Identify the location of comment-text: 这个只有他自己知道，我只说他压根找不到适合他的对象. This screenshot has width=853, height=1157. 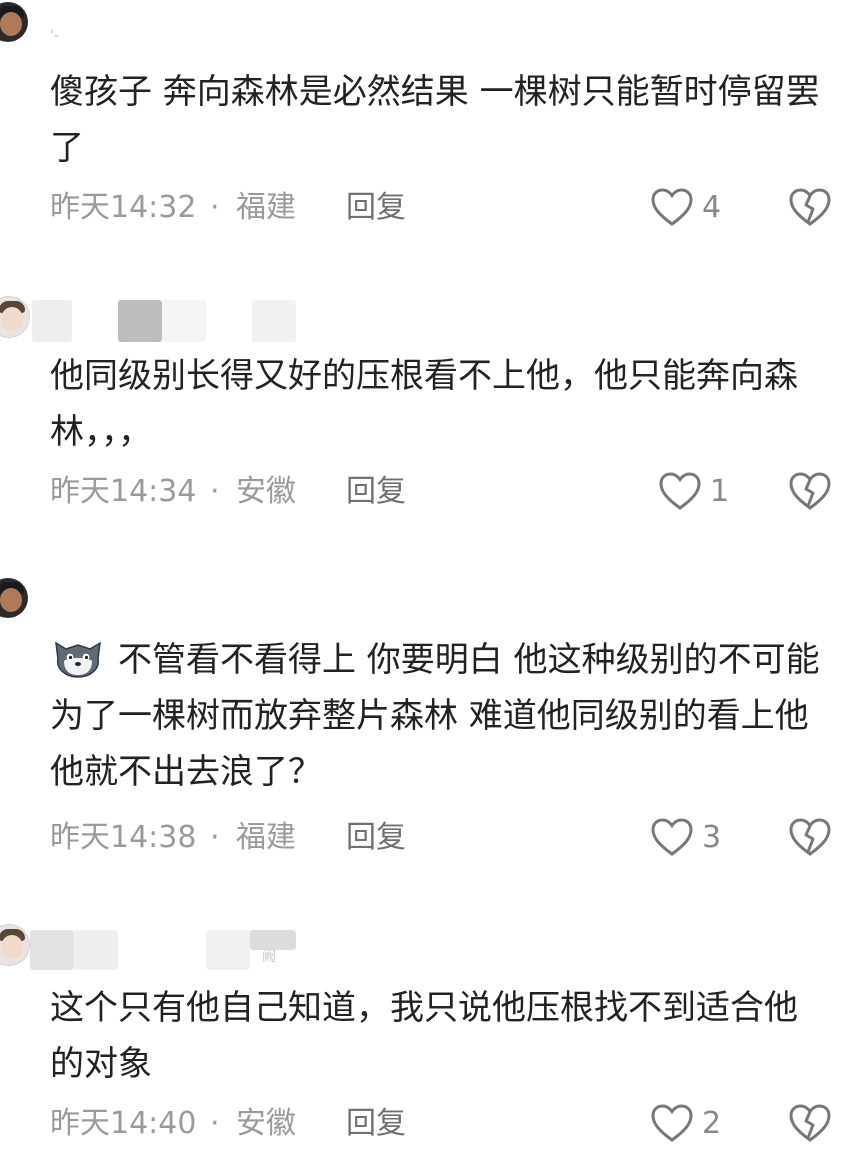
(424, 1036).